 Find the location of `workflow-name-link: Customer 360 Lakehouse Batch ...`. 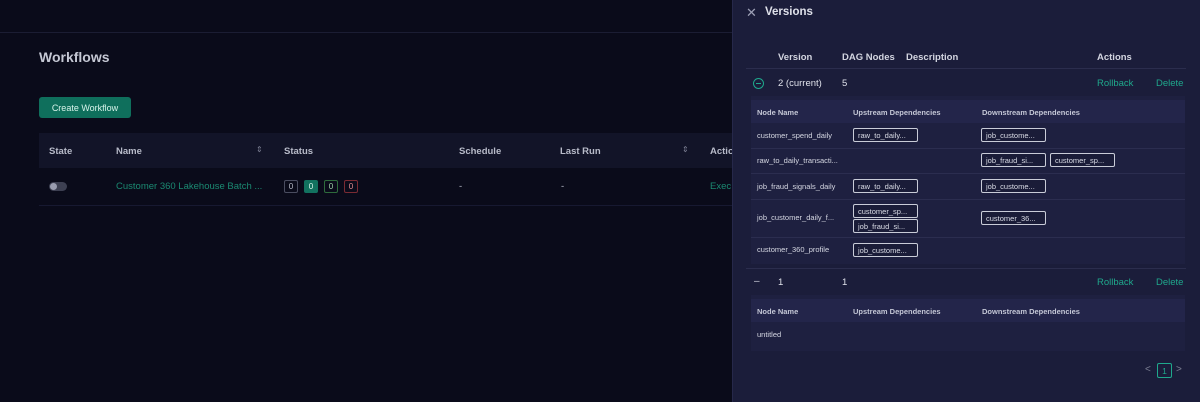

workflow-name-link: Customer 360 Lakehouse Batch ... is located at coordinates (189, 186).